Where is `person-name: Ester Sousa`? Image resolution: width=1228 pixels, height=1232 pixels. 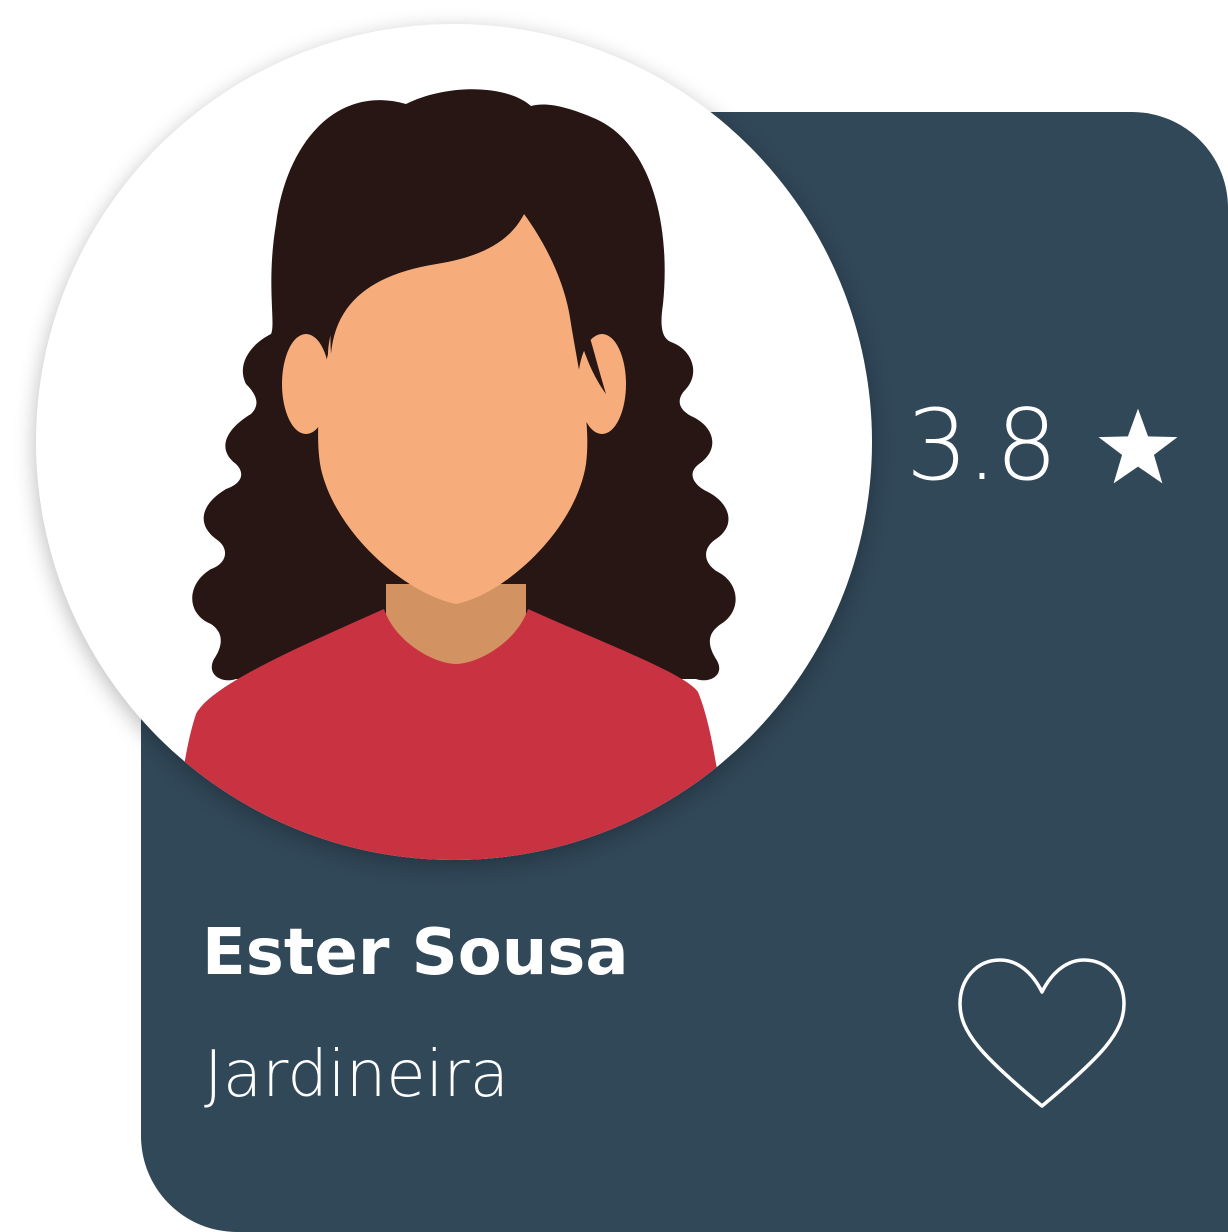 person-name: Ester Sousa is located at coordinates (415, 953).